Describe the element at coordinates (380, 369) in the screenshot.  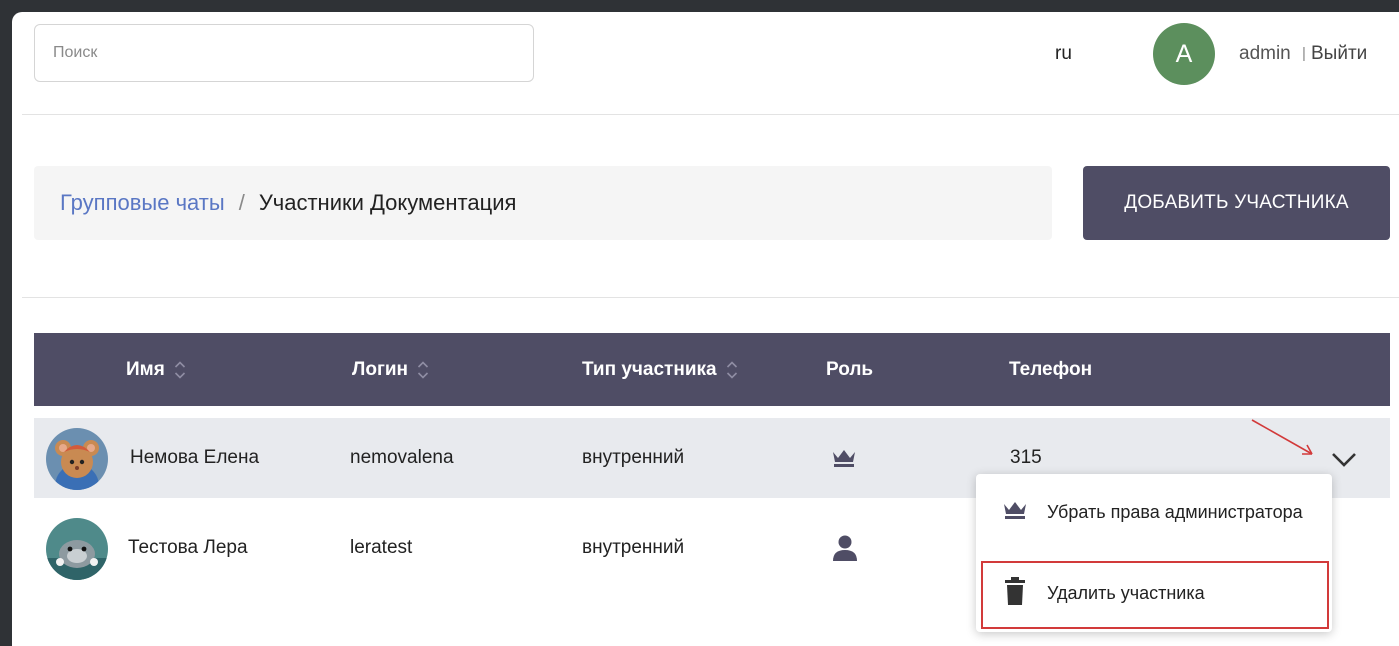
I see `column-label: Логин` at that location.